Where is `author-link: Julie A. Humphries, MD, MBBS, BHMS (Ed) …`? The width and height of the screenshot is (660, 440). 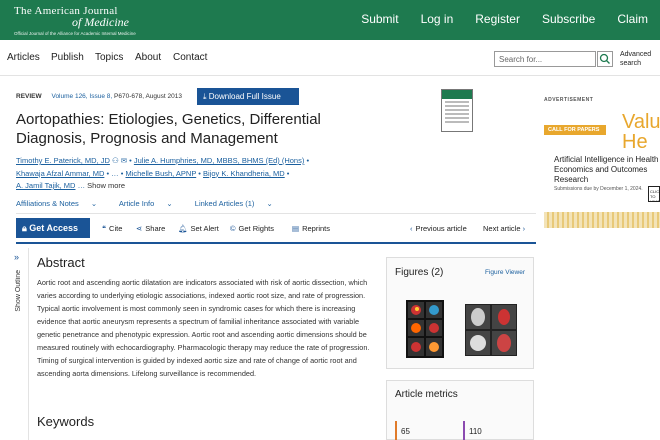
author-link: Julie A. Humphries, MD, MBBS, BHMS (Ed) … is located at coordinates (219, 160).